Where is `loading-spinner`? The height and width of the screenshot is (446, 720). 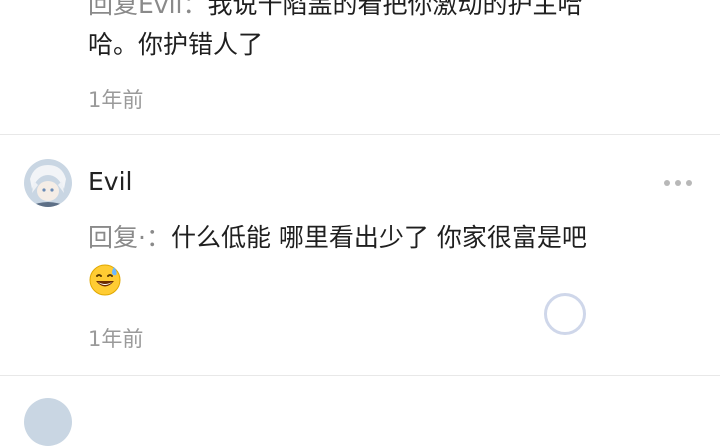
loading-spinner is located at coordinates (565, 314).